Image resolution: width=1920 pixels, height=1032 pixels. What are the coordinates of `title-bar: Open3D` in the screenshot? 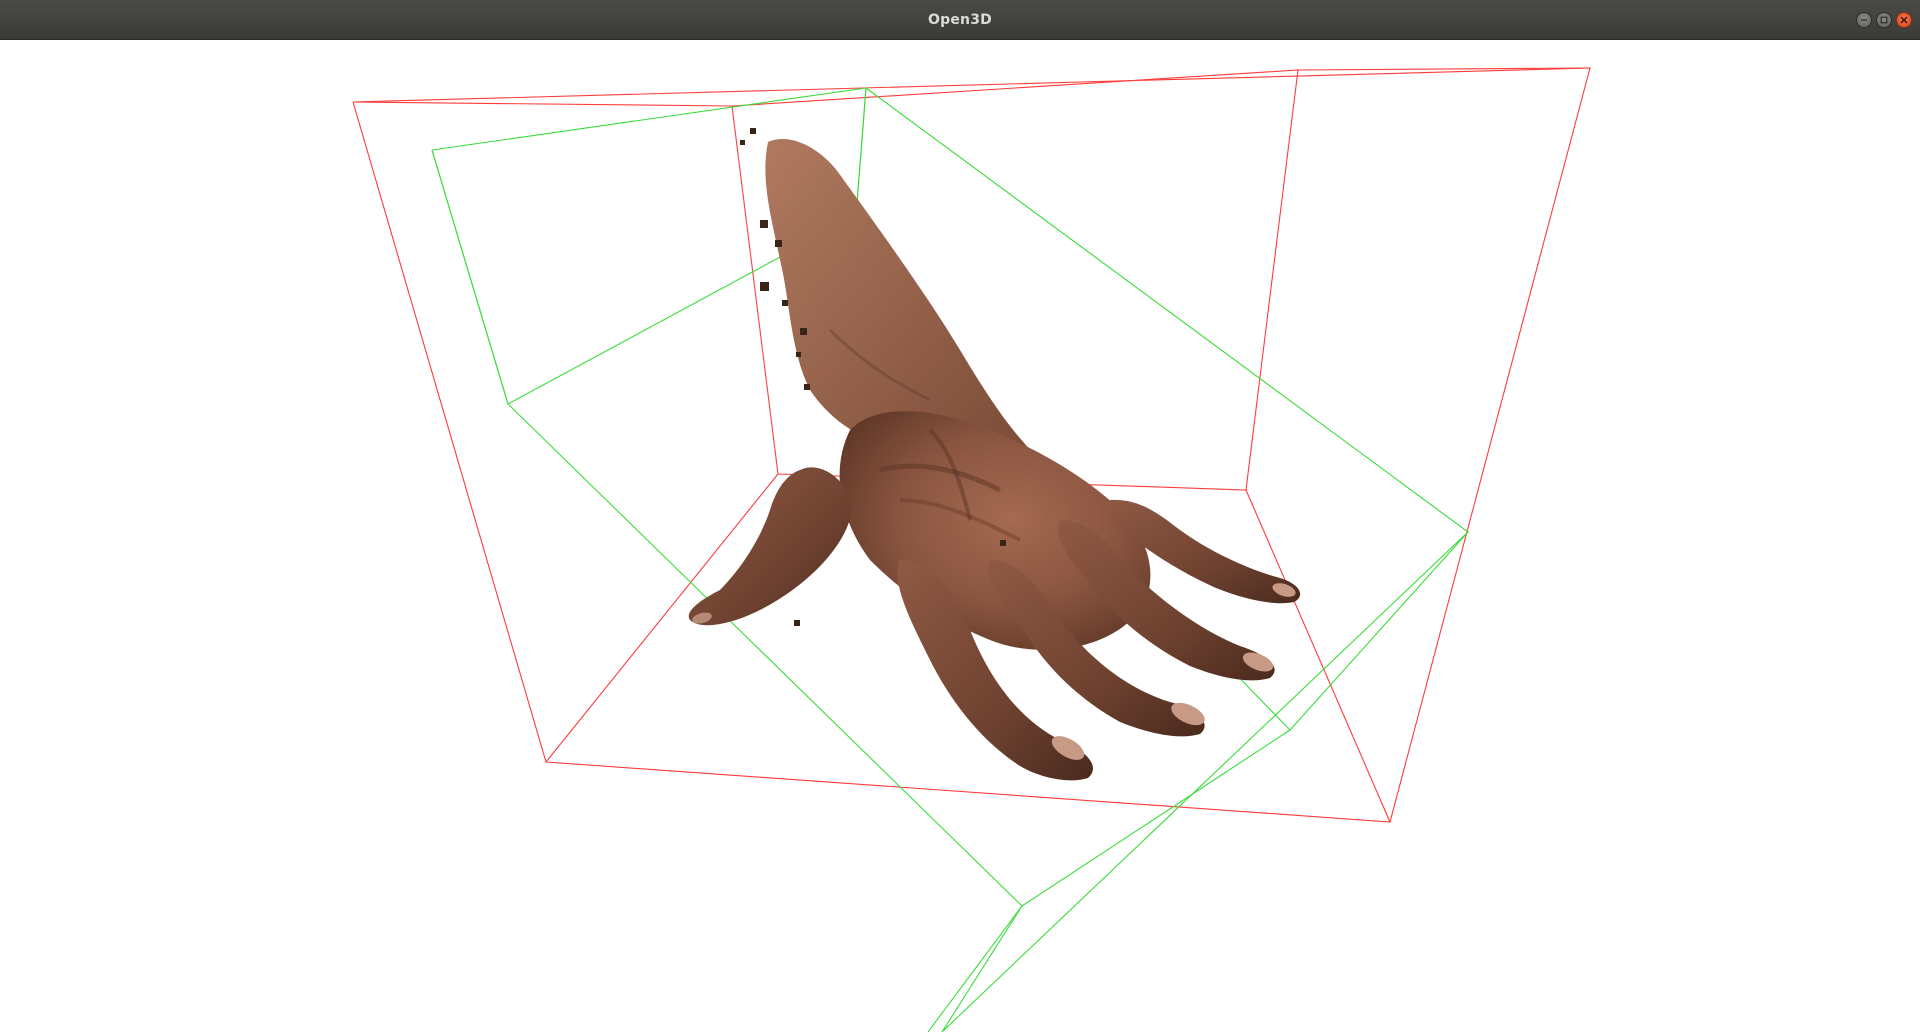 It's located at (960, 20).